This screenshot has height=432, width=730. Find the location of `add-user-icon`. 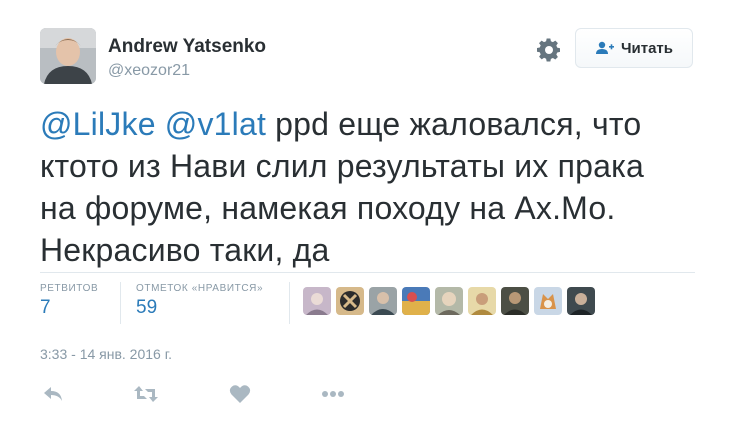

add-user-icon is located at coordinates (604, 47).